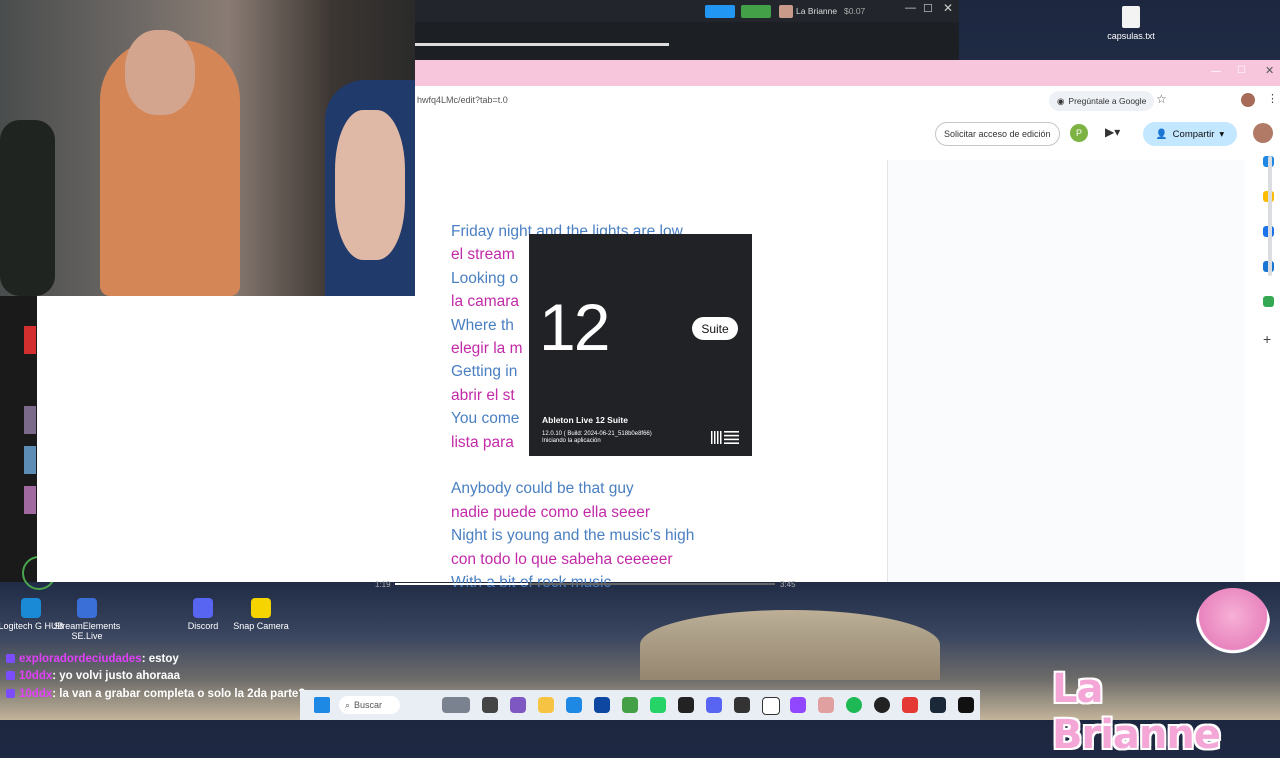 The width and height of the screenshot is (1280, 758). What do you see at coordinates (948, 8) in the screenshot?
I see `close-icon: ✕` at bounding box center [948, 8].